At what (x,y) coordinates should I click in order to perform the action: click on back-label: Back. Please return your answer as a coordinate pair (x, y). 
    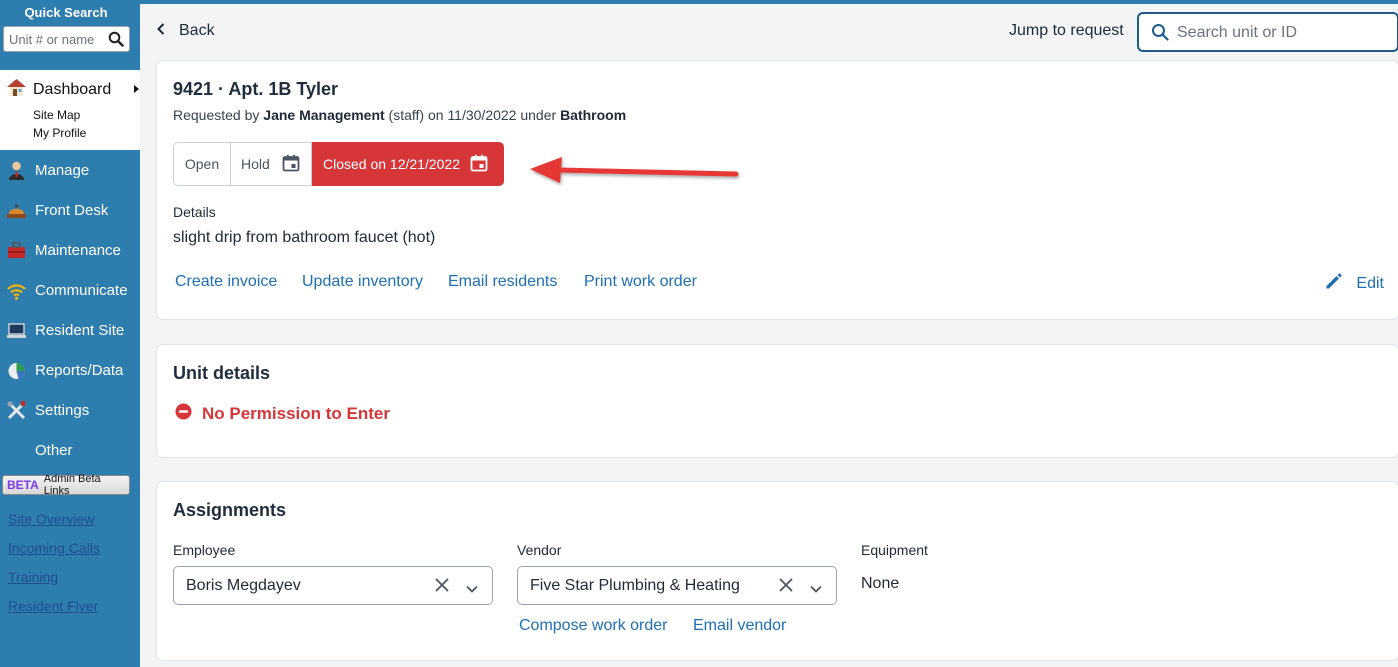
    Looking at the image, I should click on (197, 30).